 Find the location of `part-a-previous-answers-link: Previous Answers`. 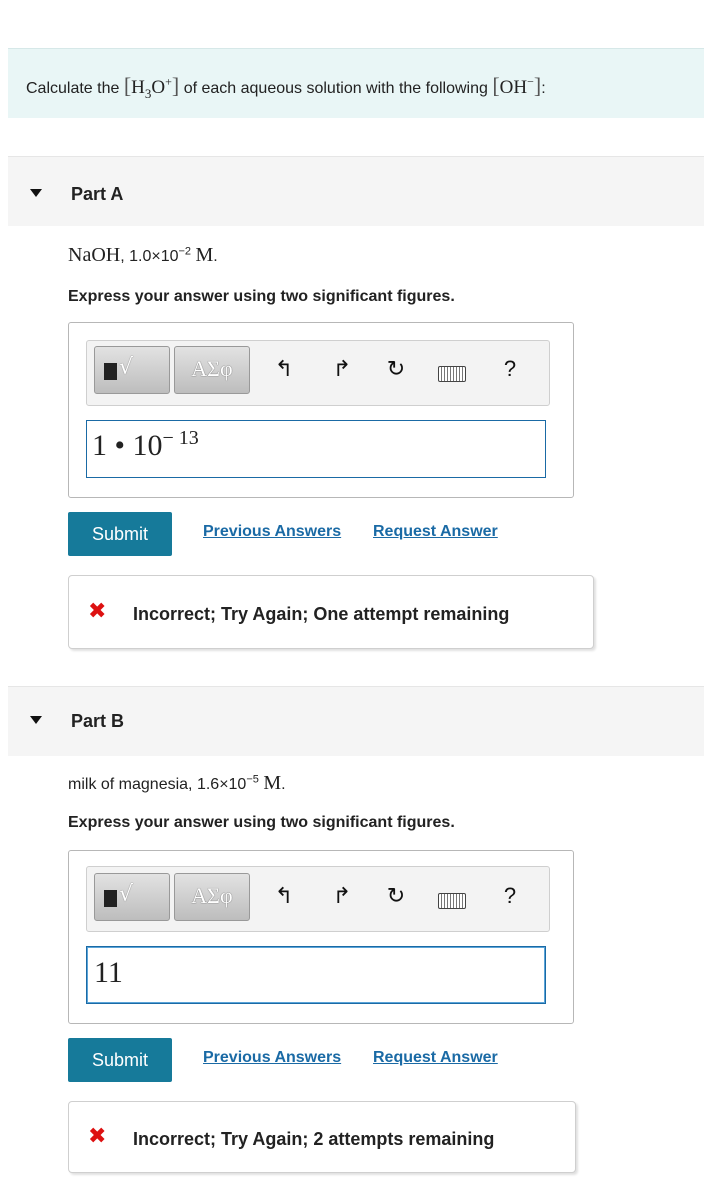

part-a-previous-answers-link: Previous Answers is located at coordinates (272, 532).